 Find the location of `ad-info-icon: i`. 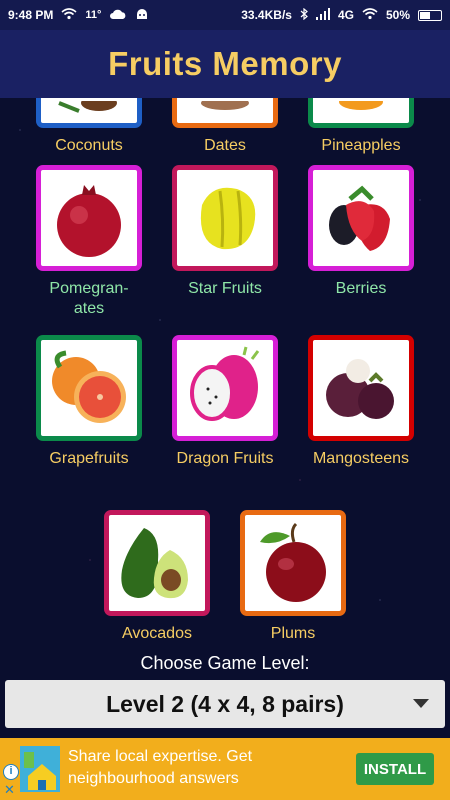

ad-info-icon: i is located at coordinates (11, 772).